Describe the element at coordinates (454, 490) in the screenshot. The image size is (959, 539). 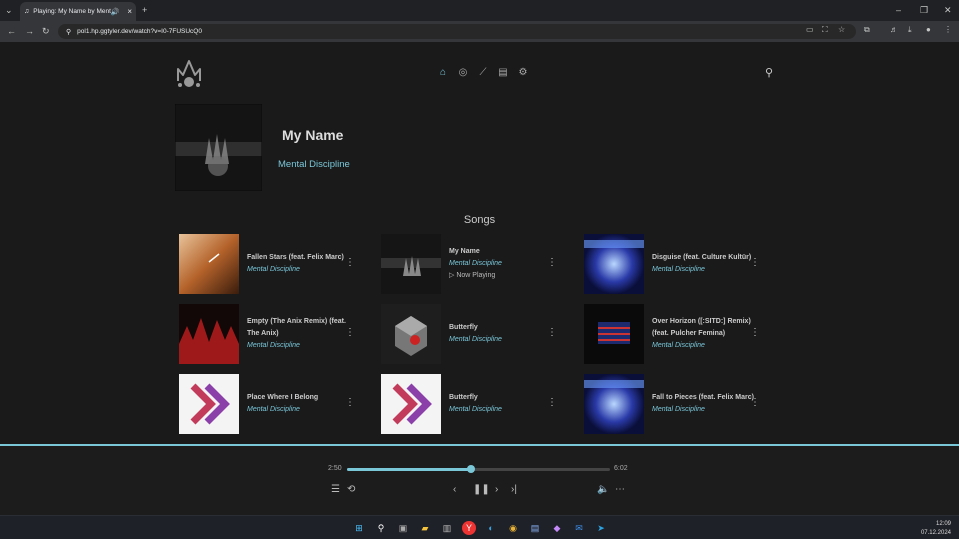
I see `previous-icon: ‹` at that location.